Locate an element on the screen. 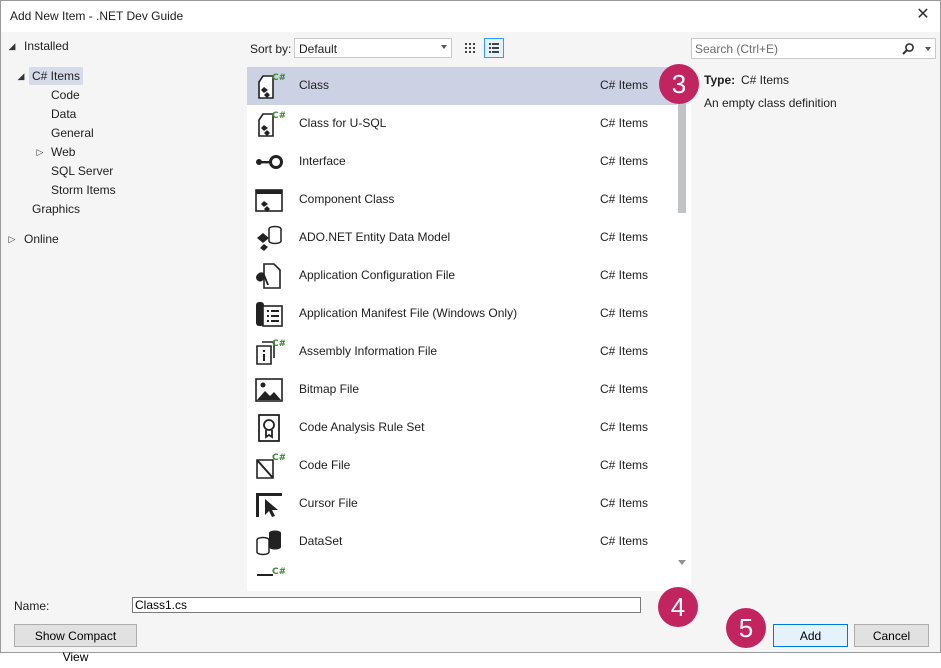  entity-data-model-icon is located at coordinates (269, 238).